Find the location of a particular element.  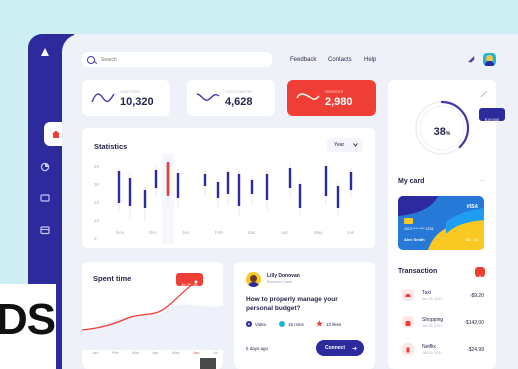

stat-label: Orders is located at coordinates (334, 91).